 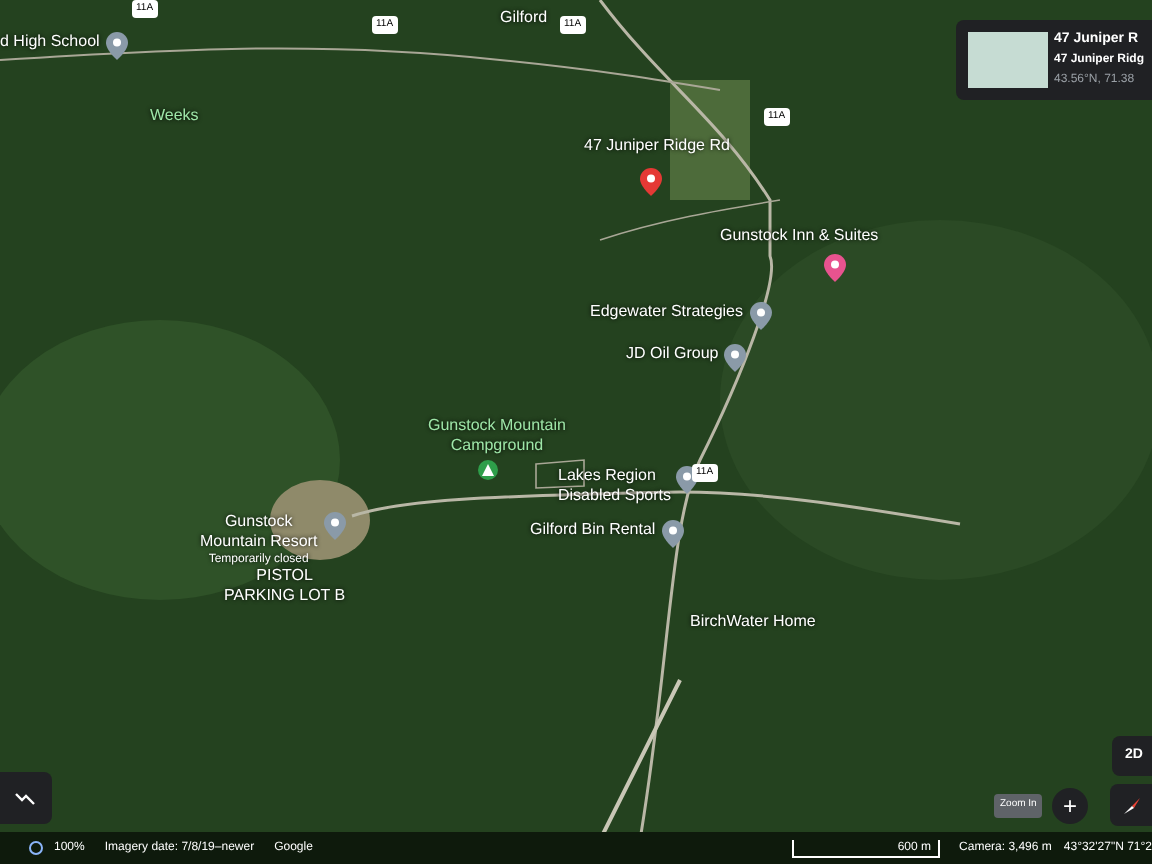 What do you see at coordinates (497, 436) in the screenshot?
I see `map-label: Gunstock Mountain Campground` at bounding box center [497, 436].